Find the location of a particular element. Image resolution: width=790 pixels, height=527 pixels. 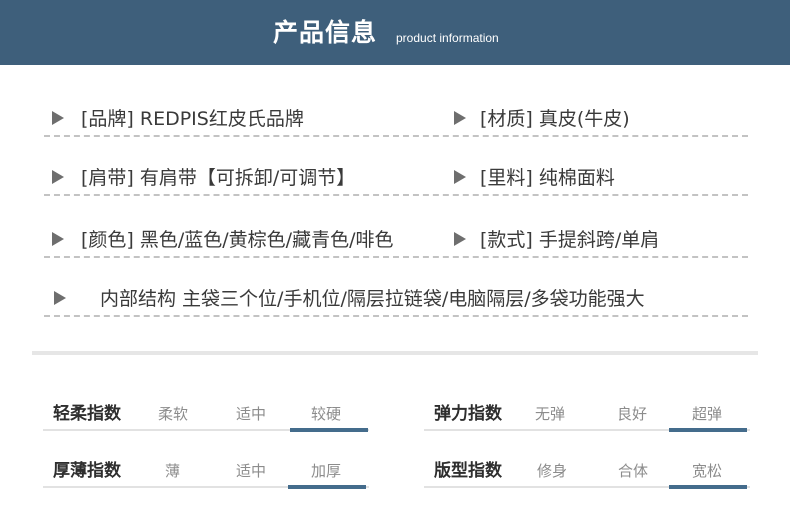

index-option: 薄 is located at coordinates (173, 471).